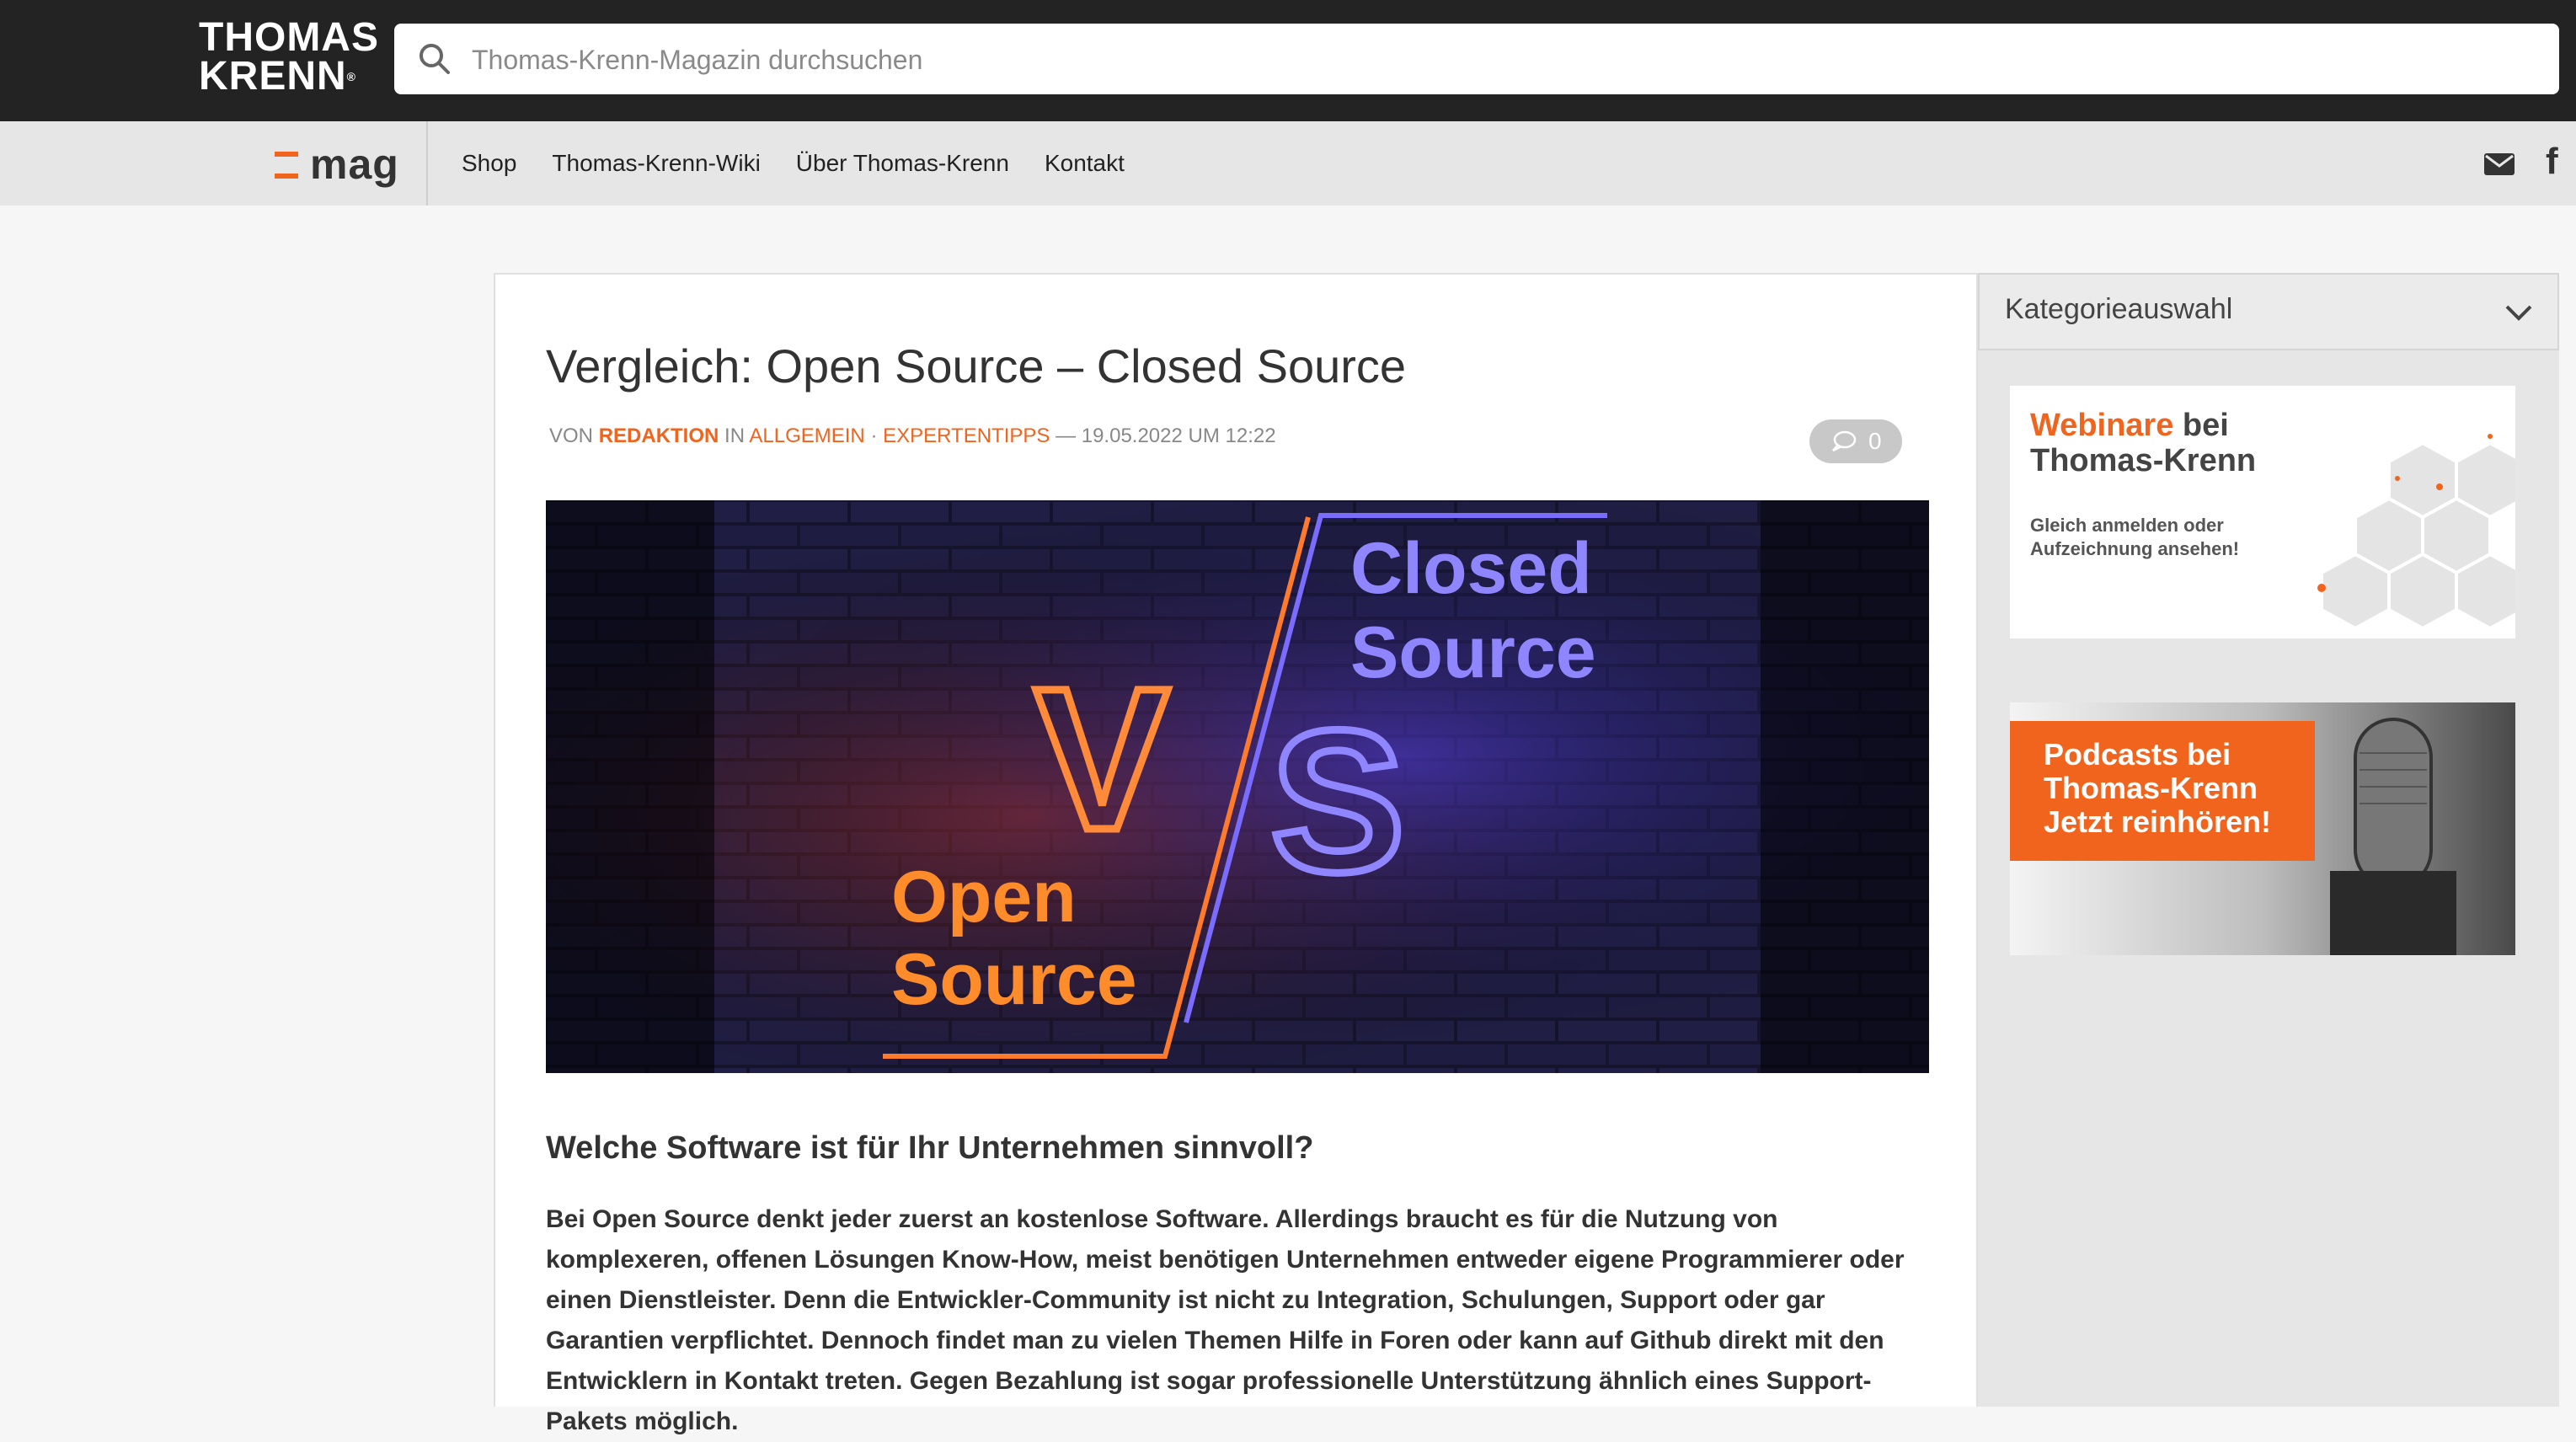 The width and height of the screenshot is (2576, 1442). Describe the element at coordinates (2499, 163) in the screenshot. I see `mail-icon` at that location.